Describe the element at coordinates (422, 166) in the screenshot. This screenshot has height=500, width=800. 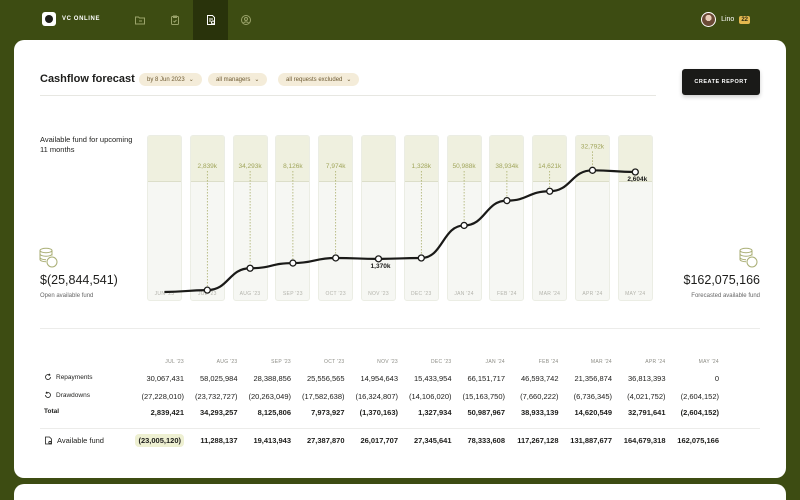
I see `point-label: 1,328k` at that location.